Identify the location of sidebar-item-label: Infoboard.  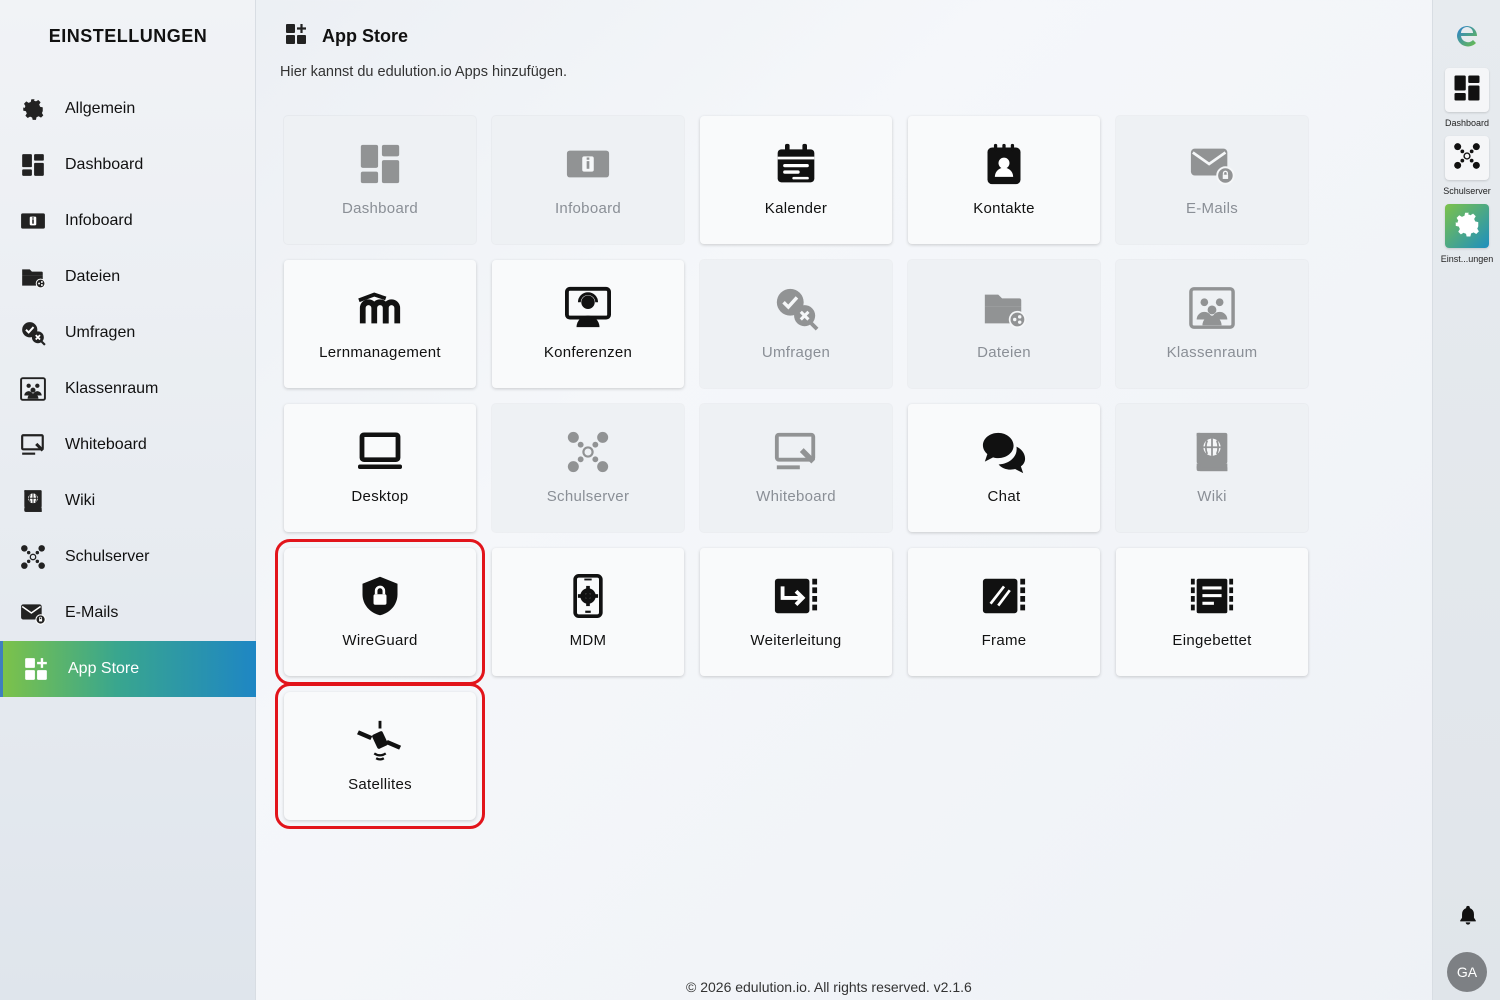
(99, 220).